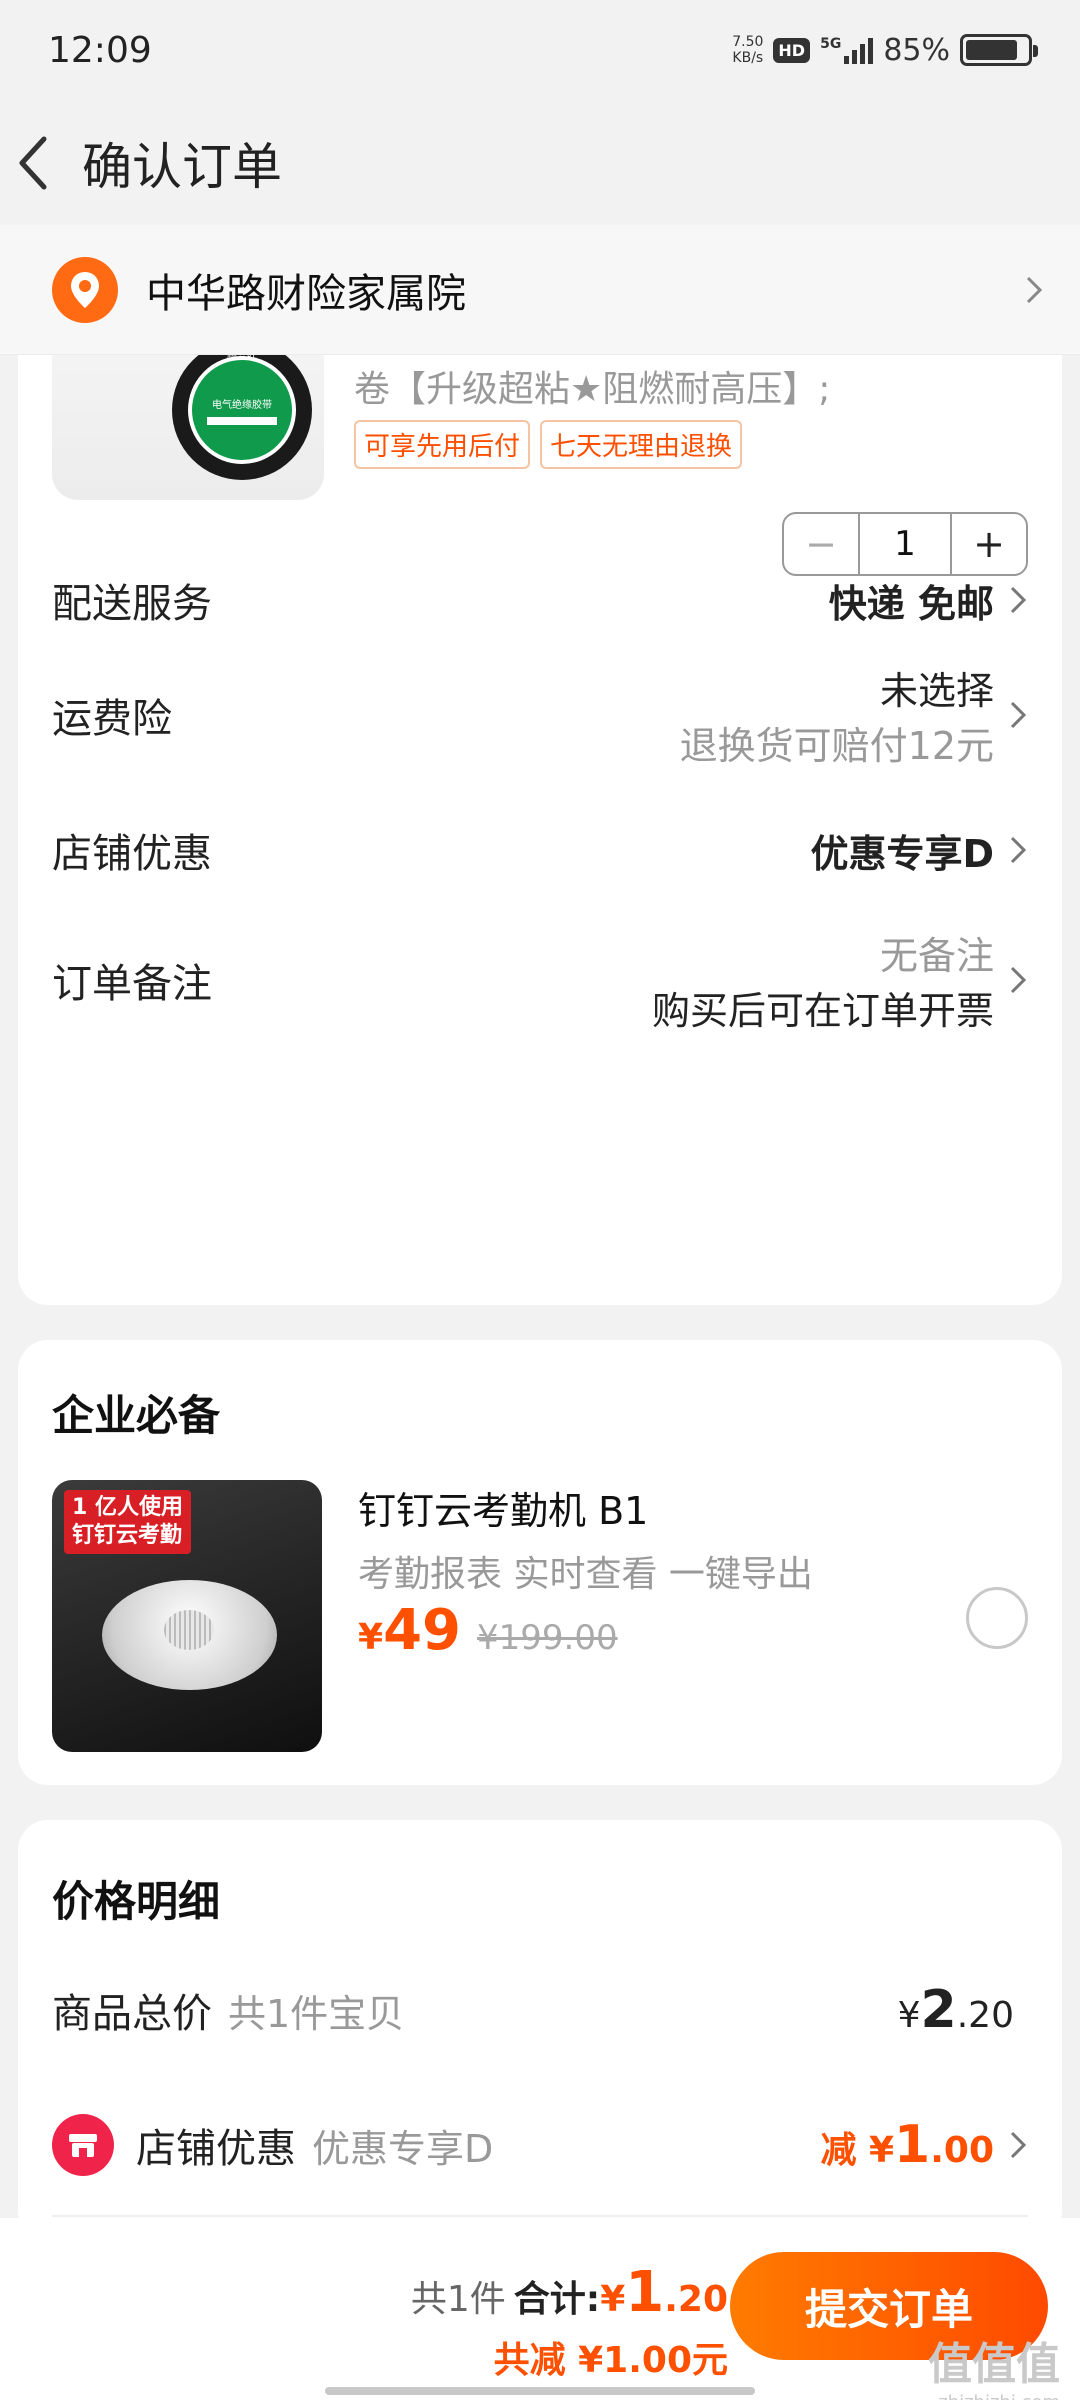 The image size is (1080, 2400). I want to click on divider, so click(540, 2216).